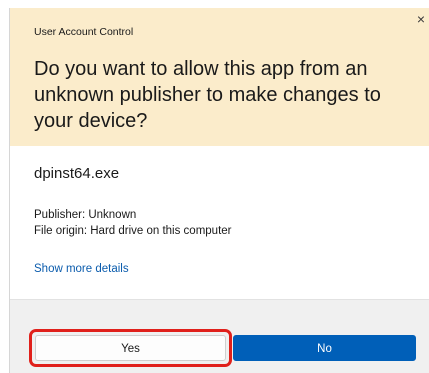 This screenshot has width=429, height=373. Describe the element at coordinates (324, 348) in the screenshot. I see `no-button: No` at that location.